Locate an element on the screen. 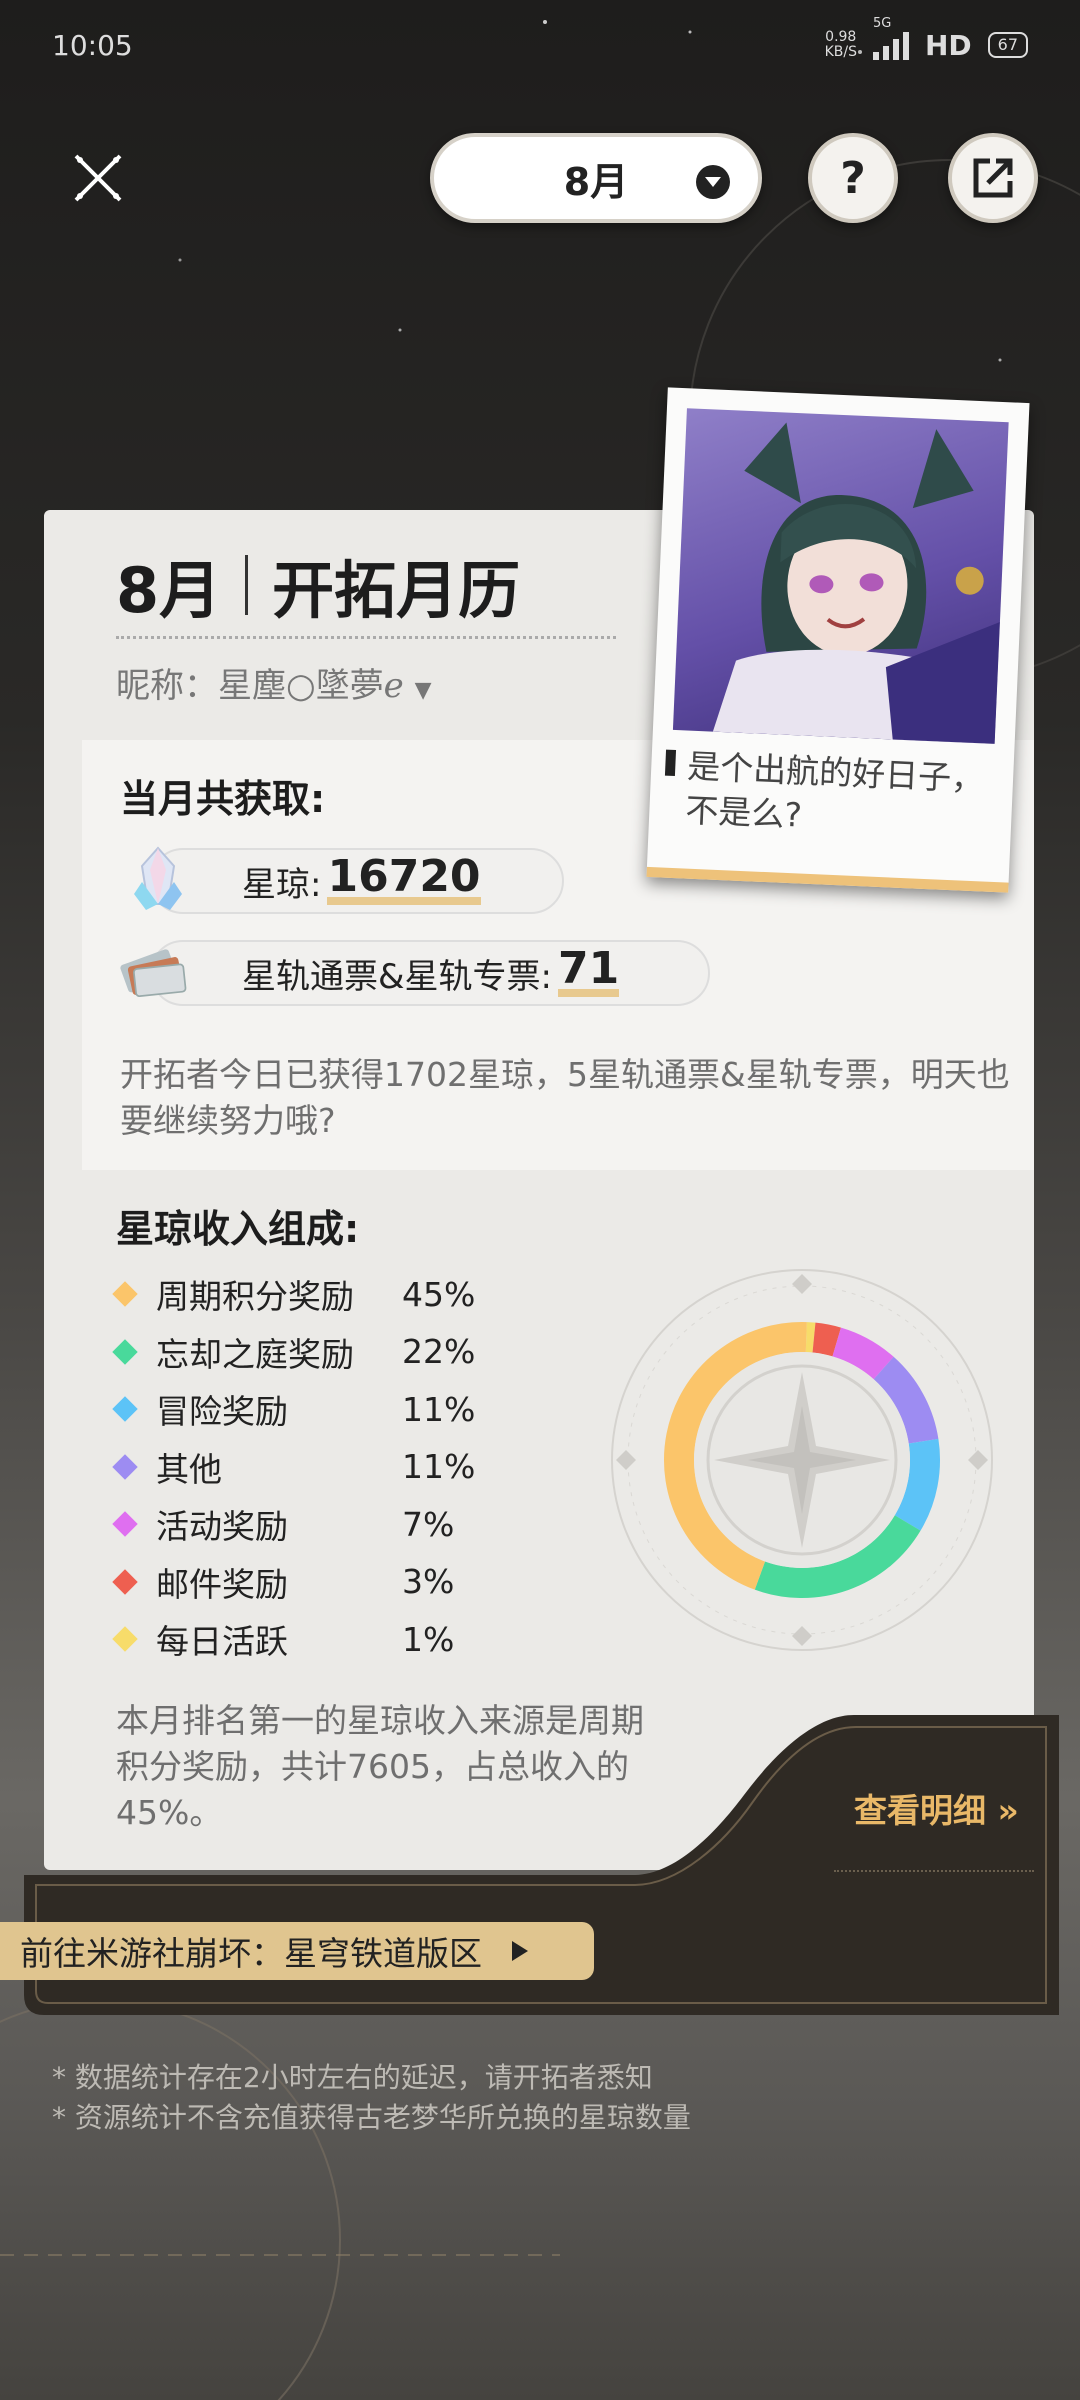  share-button is located at coordinates (993, 178).